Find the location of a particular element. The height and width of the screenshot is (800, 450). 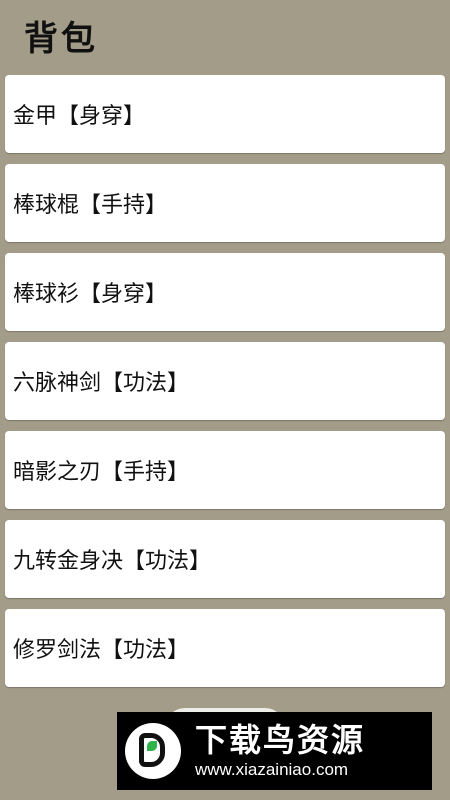

item-label: 暗影之刃【手持】 is located at coordinates (101, 472).